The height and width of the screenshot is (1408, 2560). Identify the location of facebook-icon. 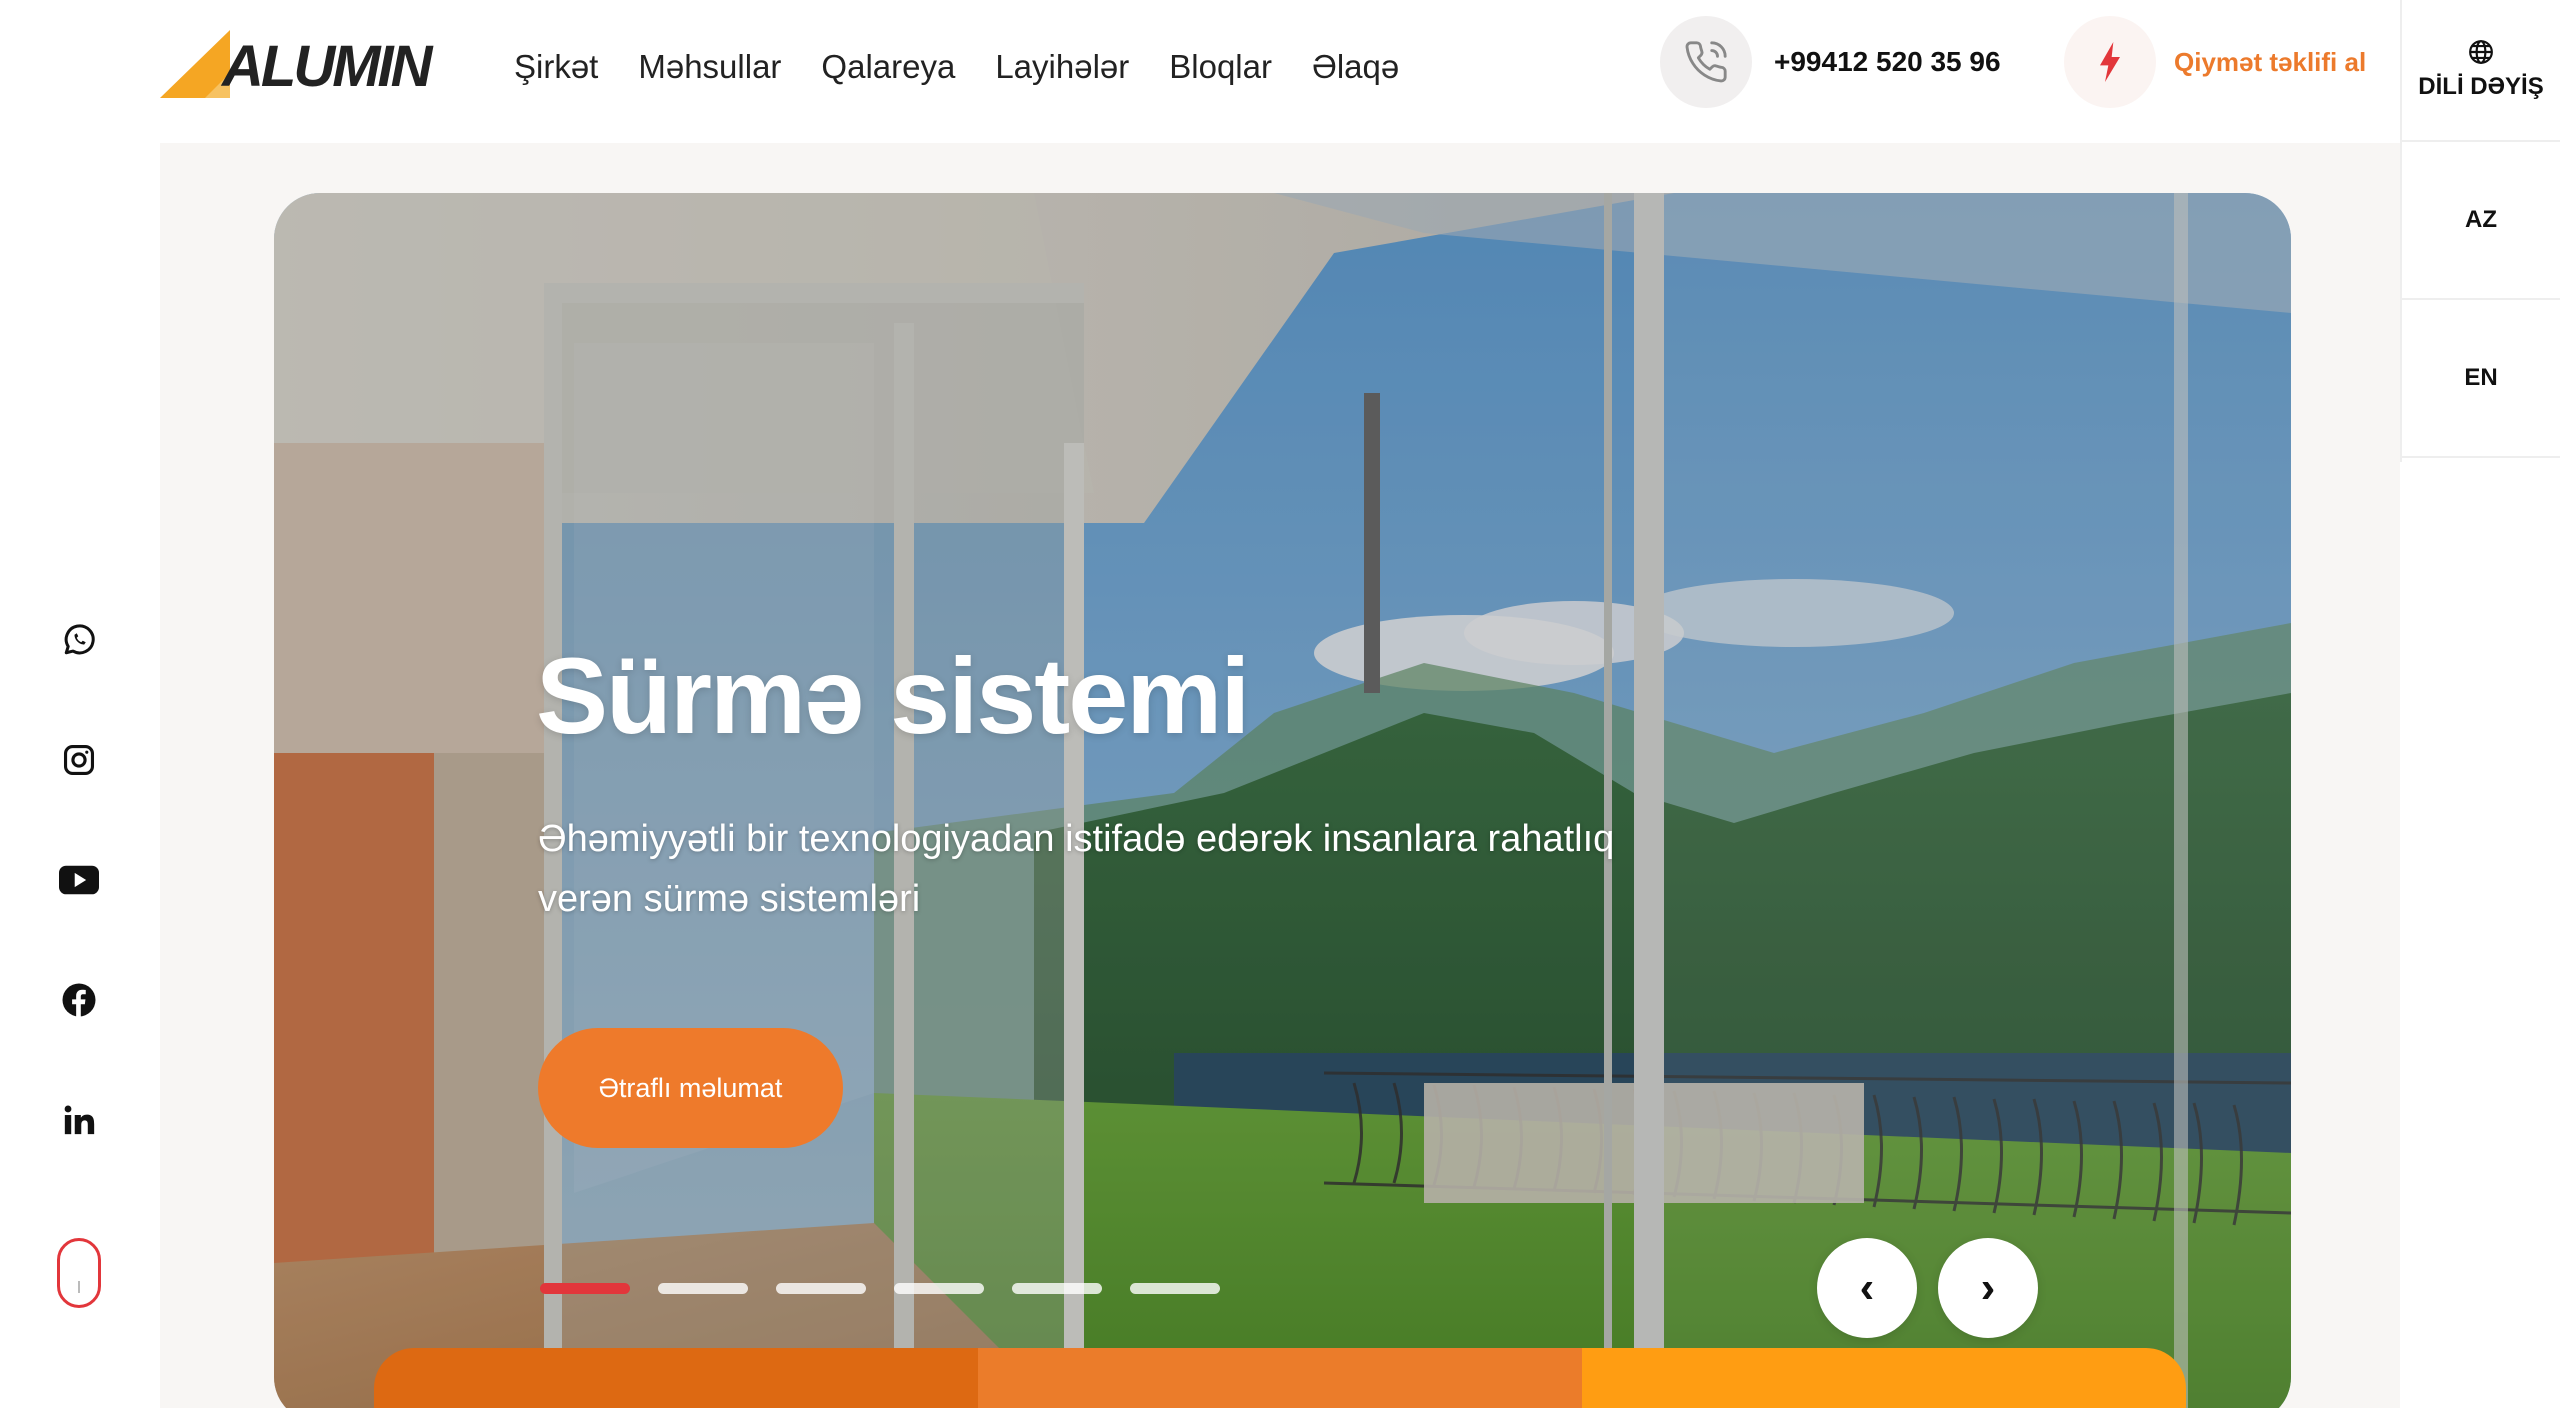
(79, 1000).